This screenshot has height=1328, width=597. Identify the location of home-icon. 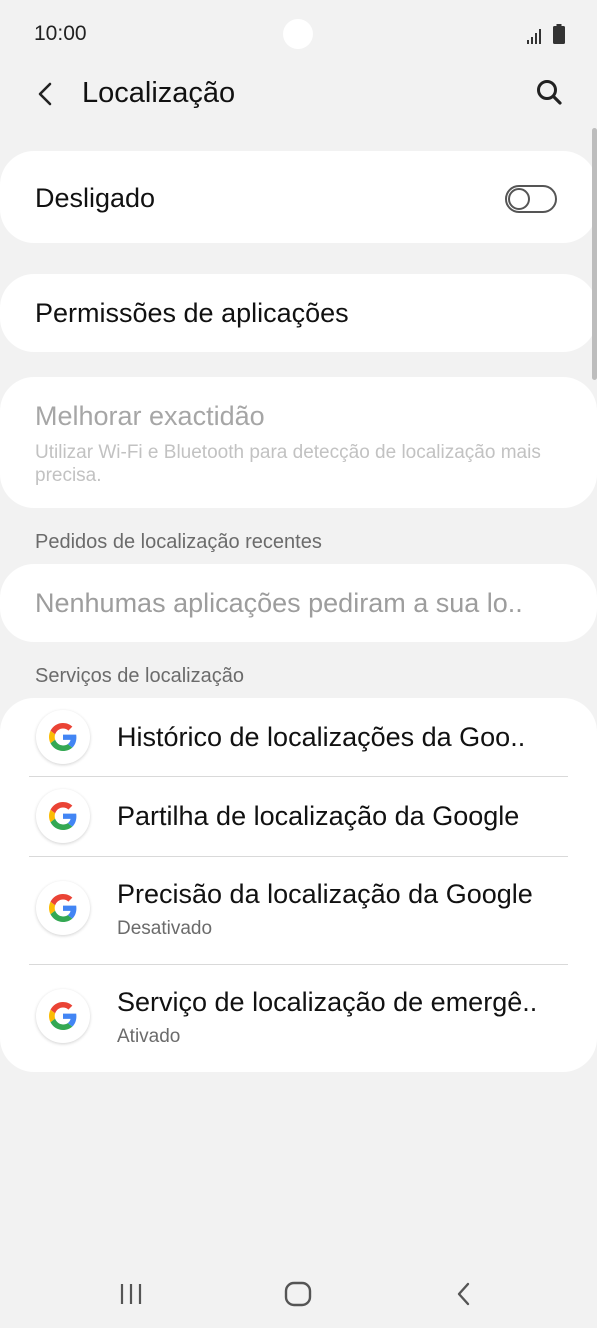
(298, 1294).